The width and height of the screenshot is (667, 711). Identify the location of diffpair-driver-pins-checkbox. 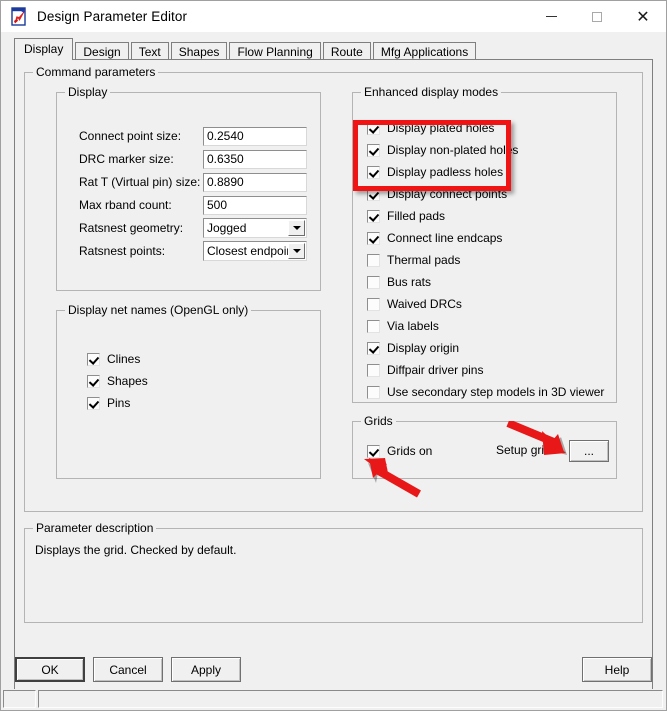
(373, 370).